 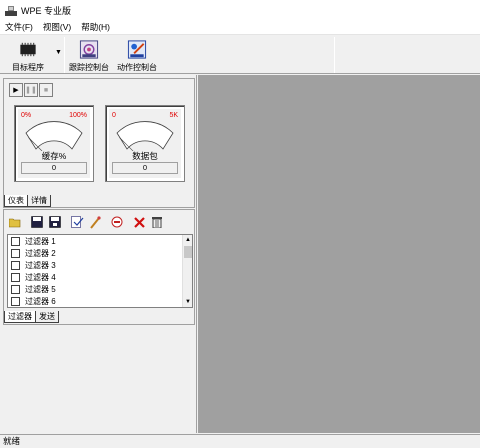 What do you see at coordinates (12, 441) in the screenshot?
I see `status-text: 就绪` at bounding box center [12, 441].